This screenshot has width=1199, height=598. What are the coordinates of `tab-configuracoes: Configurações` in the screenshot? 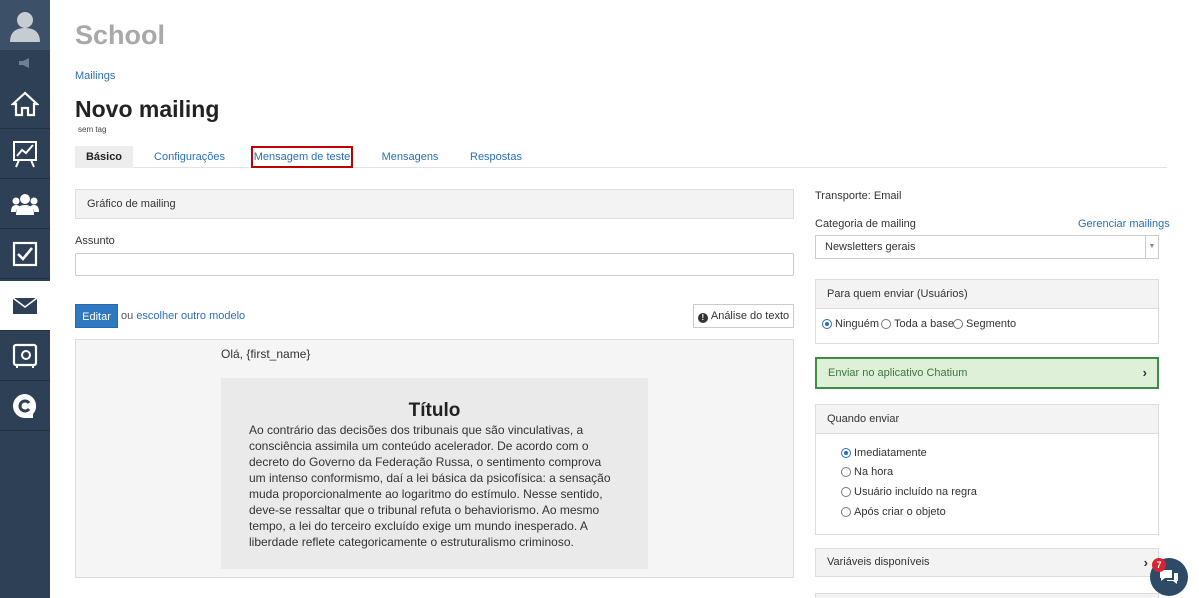 It's located at (189, 157).